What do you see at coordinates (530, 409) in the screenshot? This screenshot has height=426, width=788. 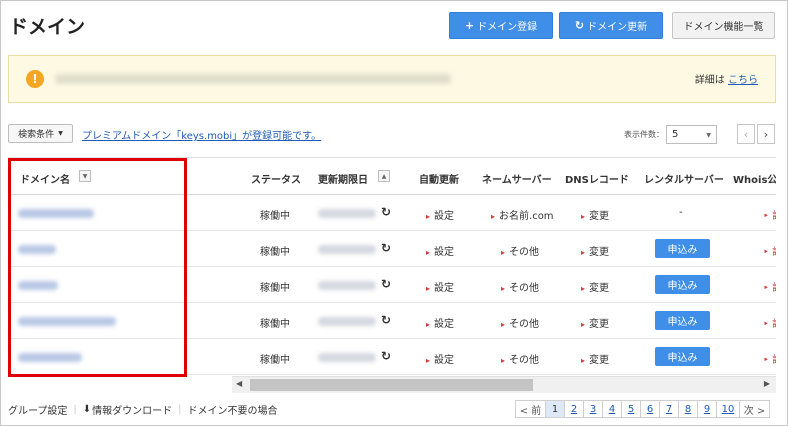 I see `pager-prev: < 前` at bounding box center [530, 409].